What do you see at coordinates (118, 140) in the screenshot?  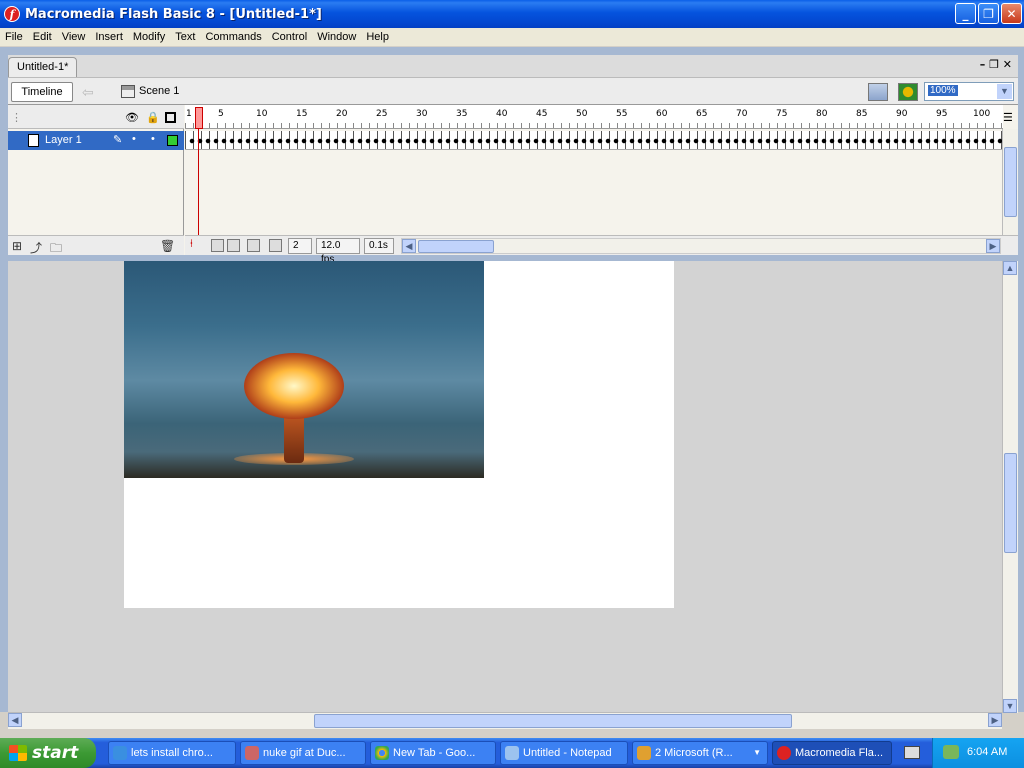 I see `pencil-icon: ✎` at bounding box center [118, 140].